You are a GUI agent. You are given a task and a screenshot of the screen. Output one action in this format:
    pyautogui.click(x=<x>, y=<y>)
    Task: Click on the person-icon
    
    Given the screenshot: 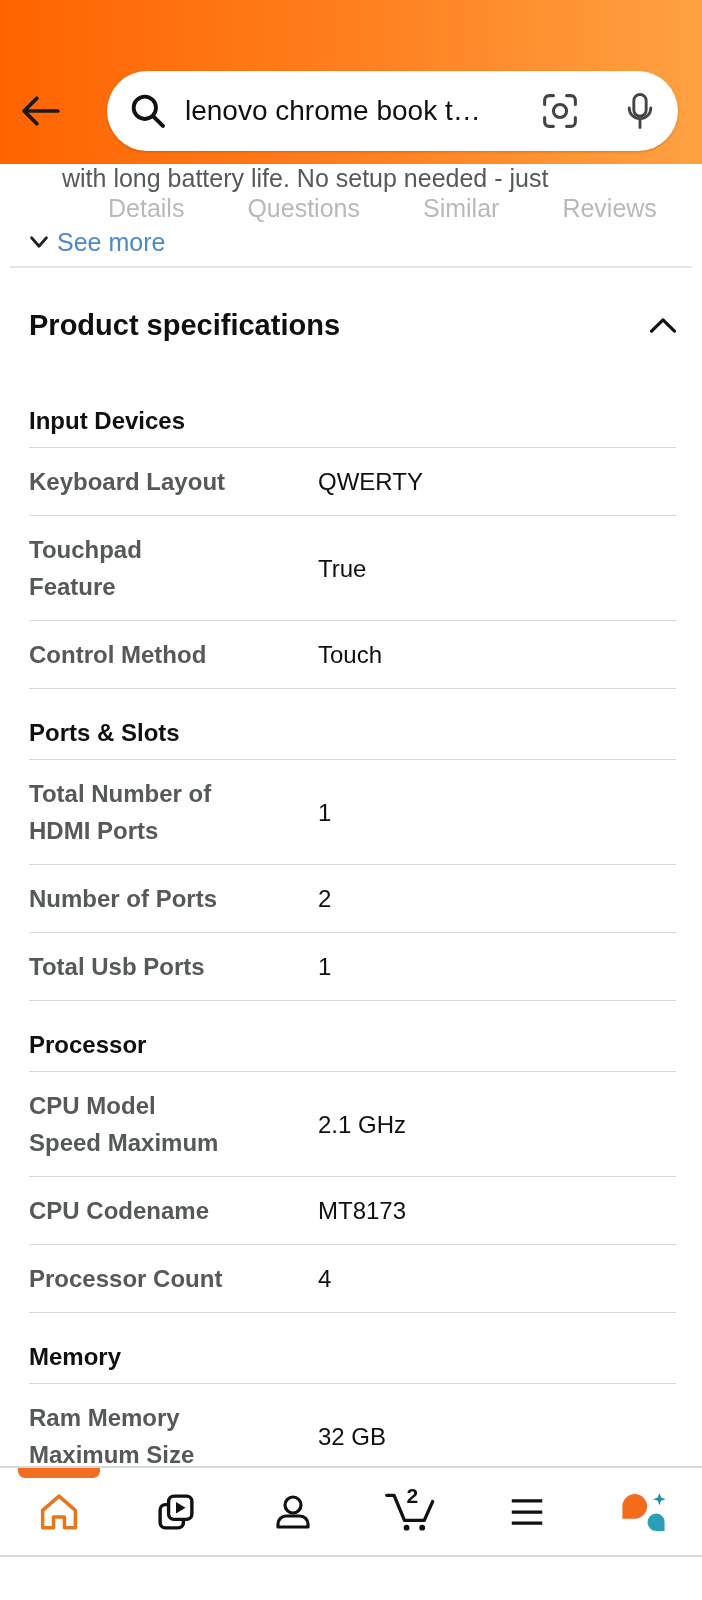 What is the action you would take?
    pyautogui.click(x=292, y=1511)
    